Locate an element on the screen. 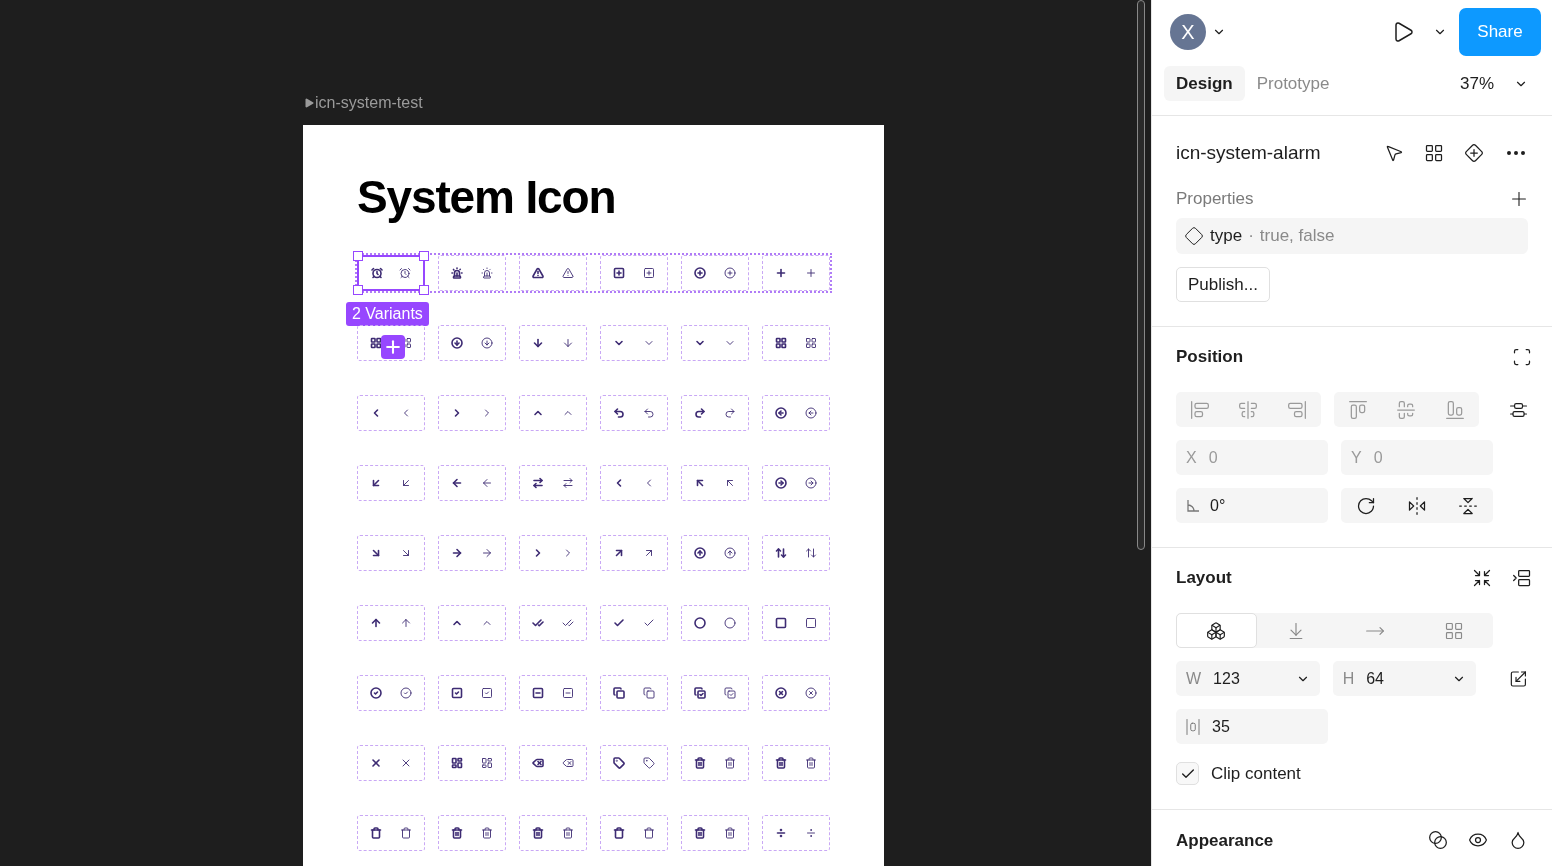 The height and width of the screenshot is (866, 1552). rotation-field: 0° is located at coordinates (1252, 505).